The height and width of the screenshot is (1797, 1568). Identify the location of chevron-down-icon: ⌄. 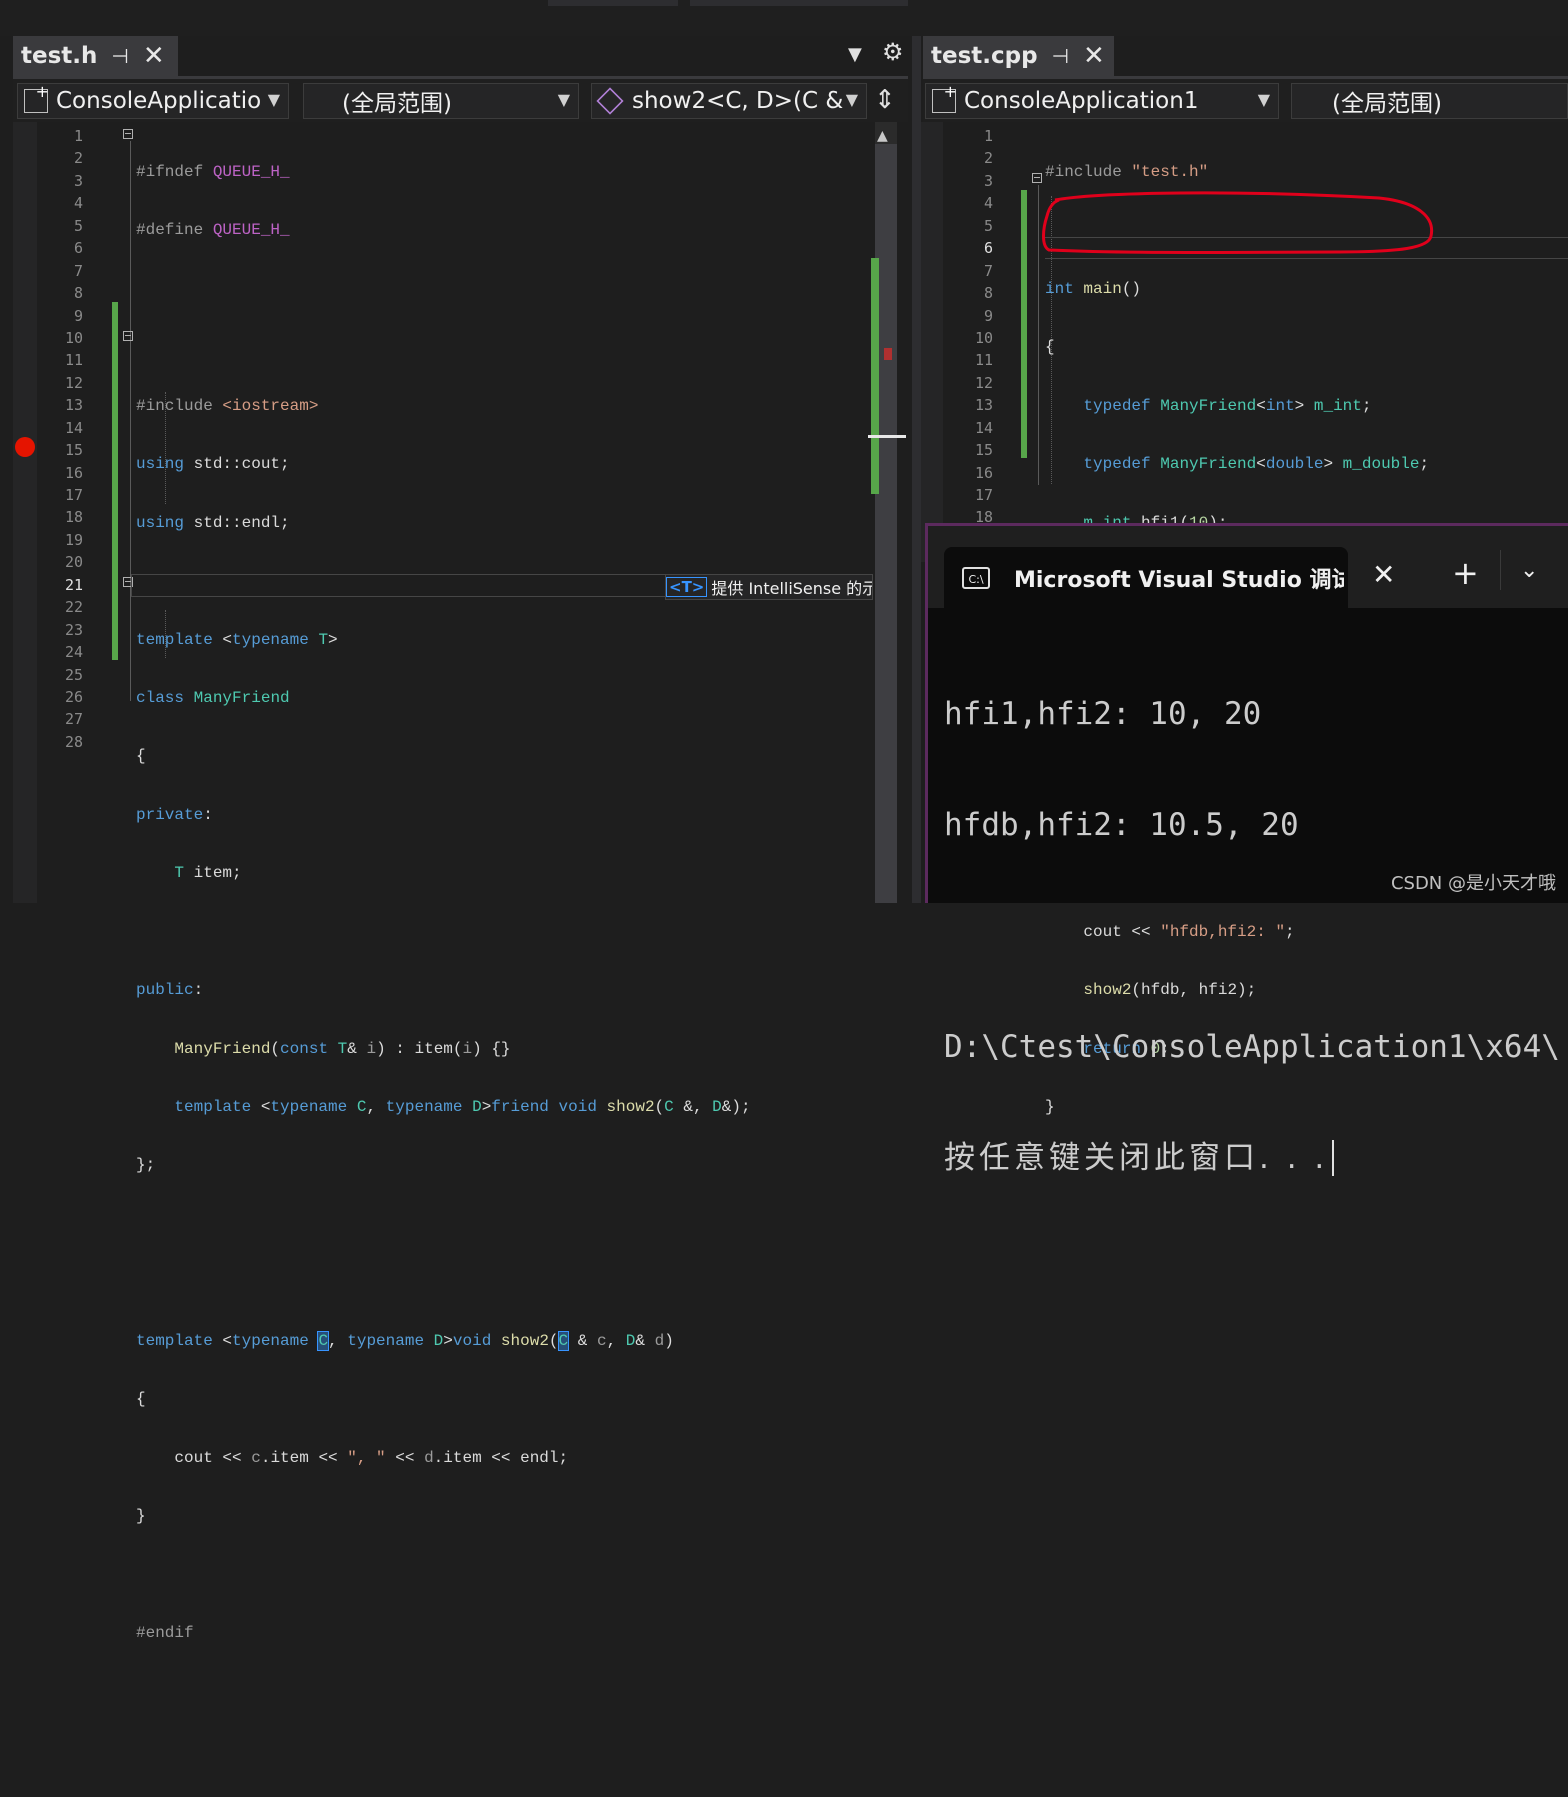
(1529, 570).